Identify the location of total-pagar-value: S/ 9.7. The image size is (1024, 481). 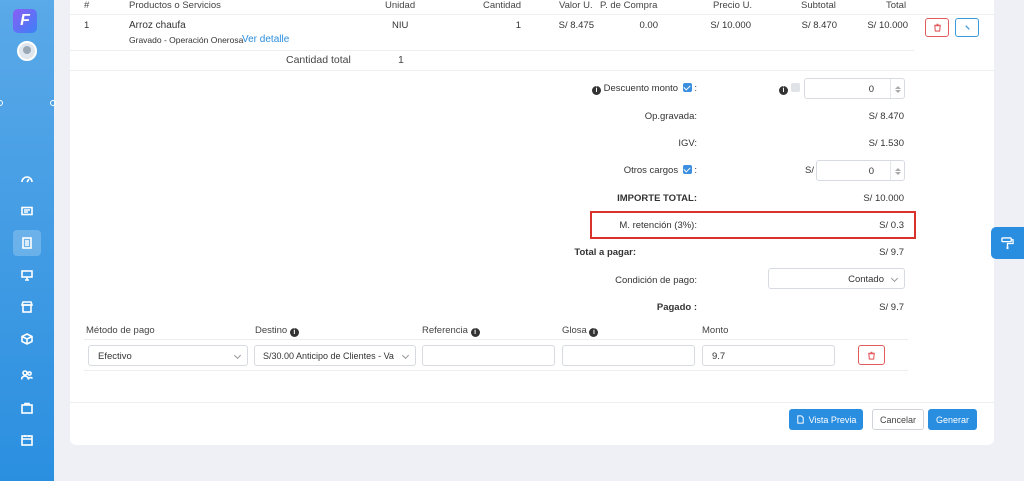
(891, 252).